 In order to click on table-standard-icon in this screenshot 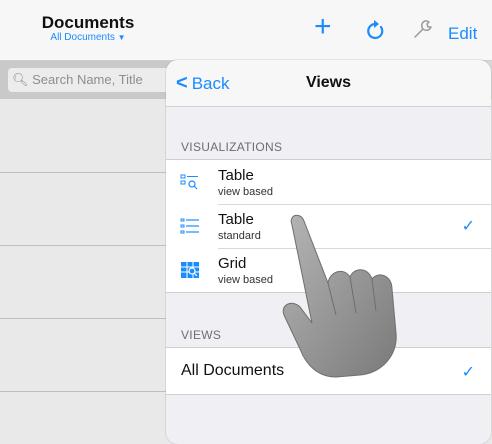, I will do `click(189, 226)`.